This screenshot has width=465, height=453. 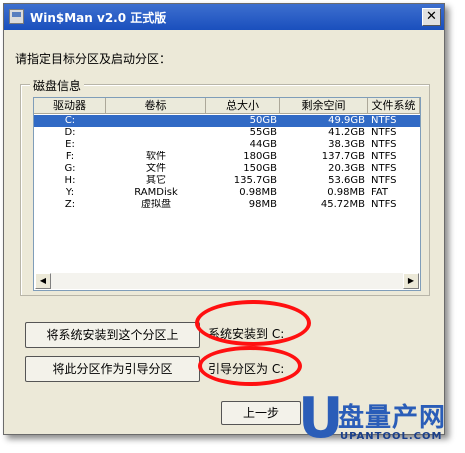 I want to click on table-row: F: 软件 180GB 137.7GB NTFS, so click(x=227, y=157).